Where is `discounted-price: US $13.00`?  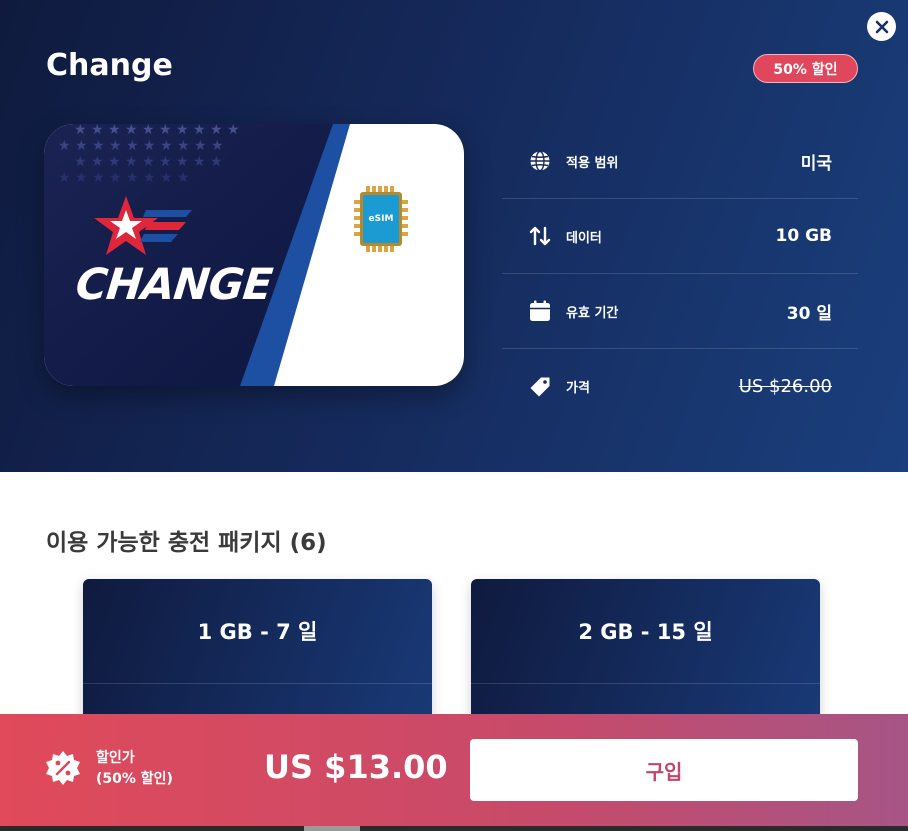
discounted-price: US $13.00 is located at coordinates (356, 767).